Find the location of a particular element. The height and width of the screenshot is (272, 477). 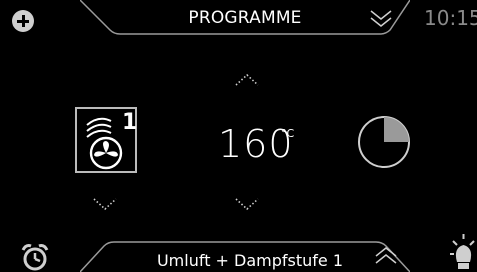

chevron-down-icon is located at coordinates (381, 19).